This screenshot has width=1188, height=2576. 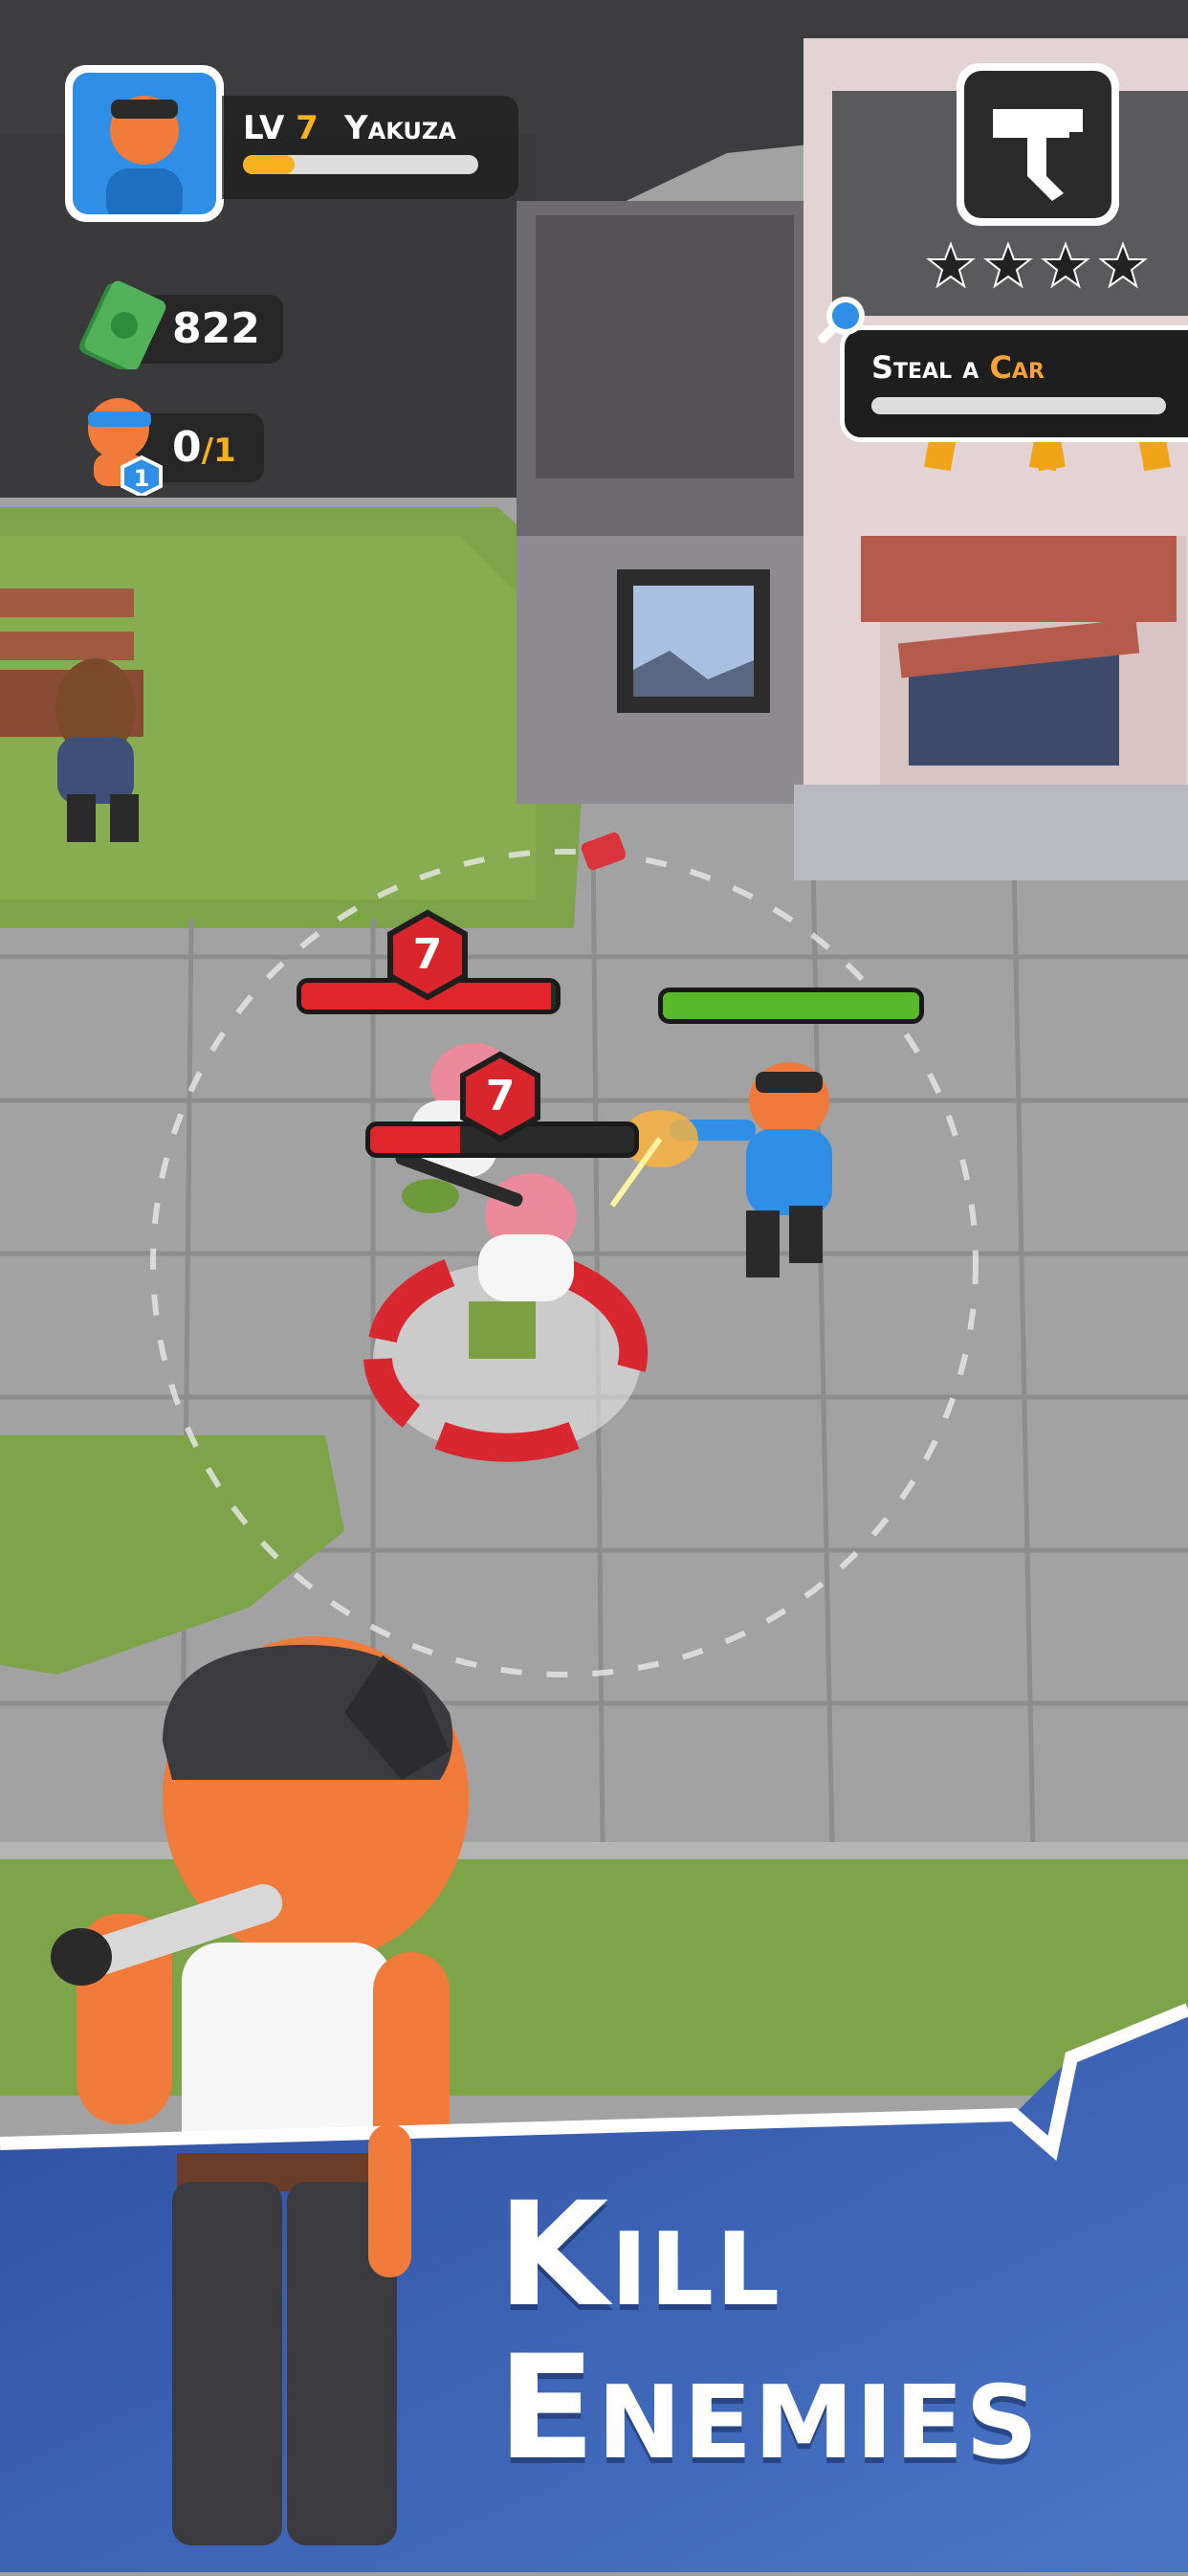 I want to click on cash-icon, so click(x=122, y=325).